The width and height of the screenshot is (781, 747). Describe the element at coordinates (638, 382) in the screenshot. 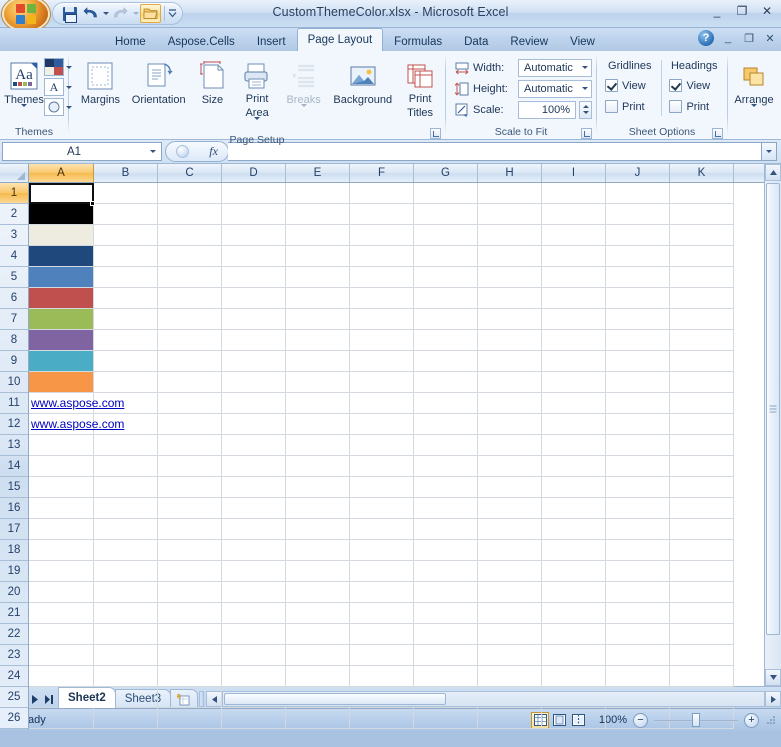

I see `cell-J10` at that location.